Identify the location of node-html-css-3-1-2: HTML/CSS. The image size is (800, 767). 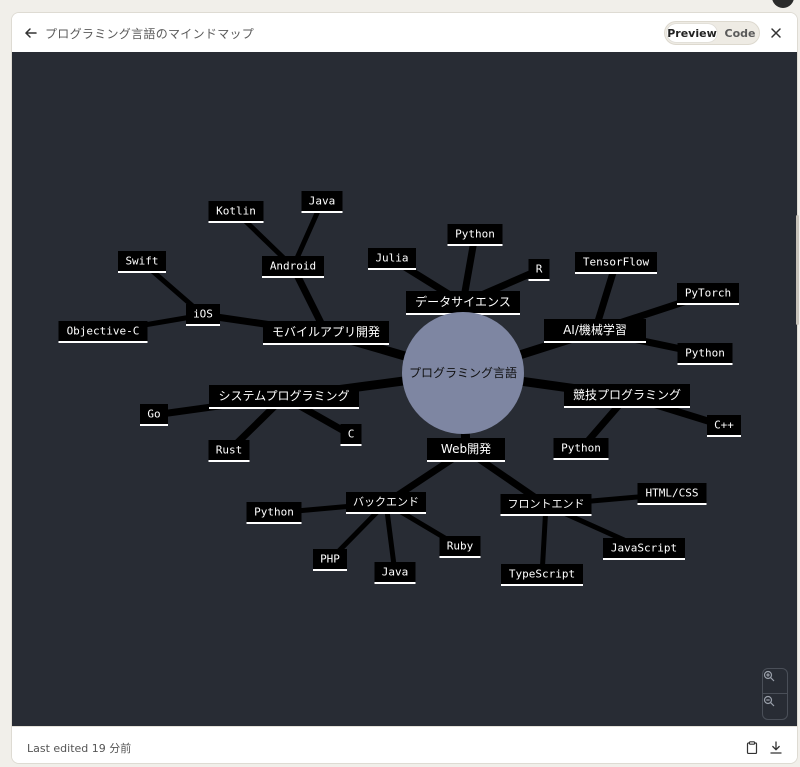
(672, 494).